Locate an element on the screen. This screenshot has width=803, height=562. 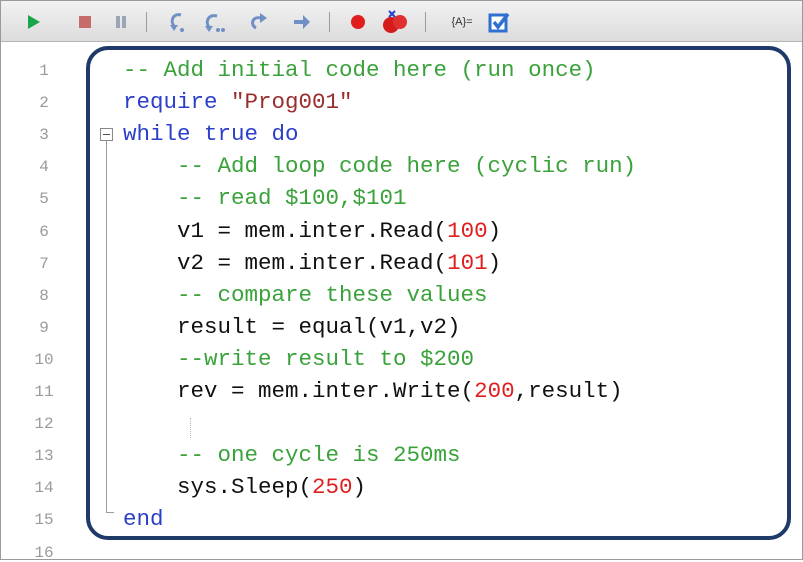
clear-breakpoints-icon is located at coordinates (395, 21).